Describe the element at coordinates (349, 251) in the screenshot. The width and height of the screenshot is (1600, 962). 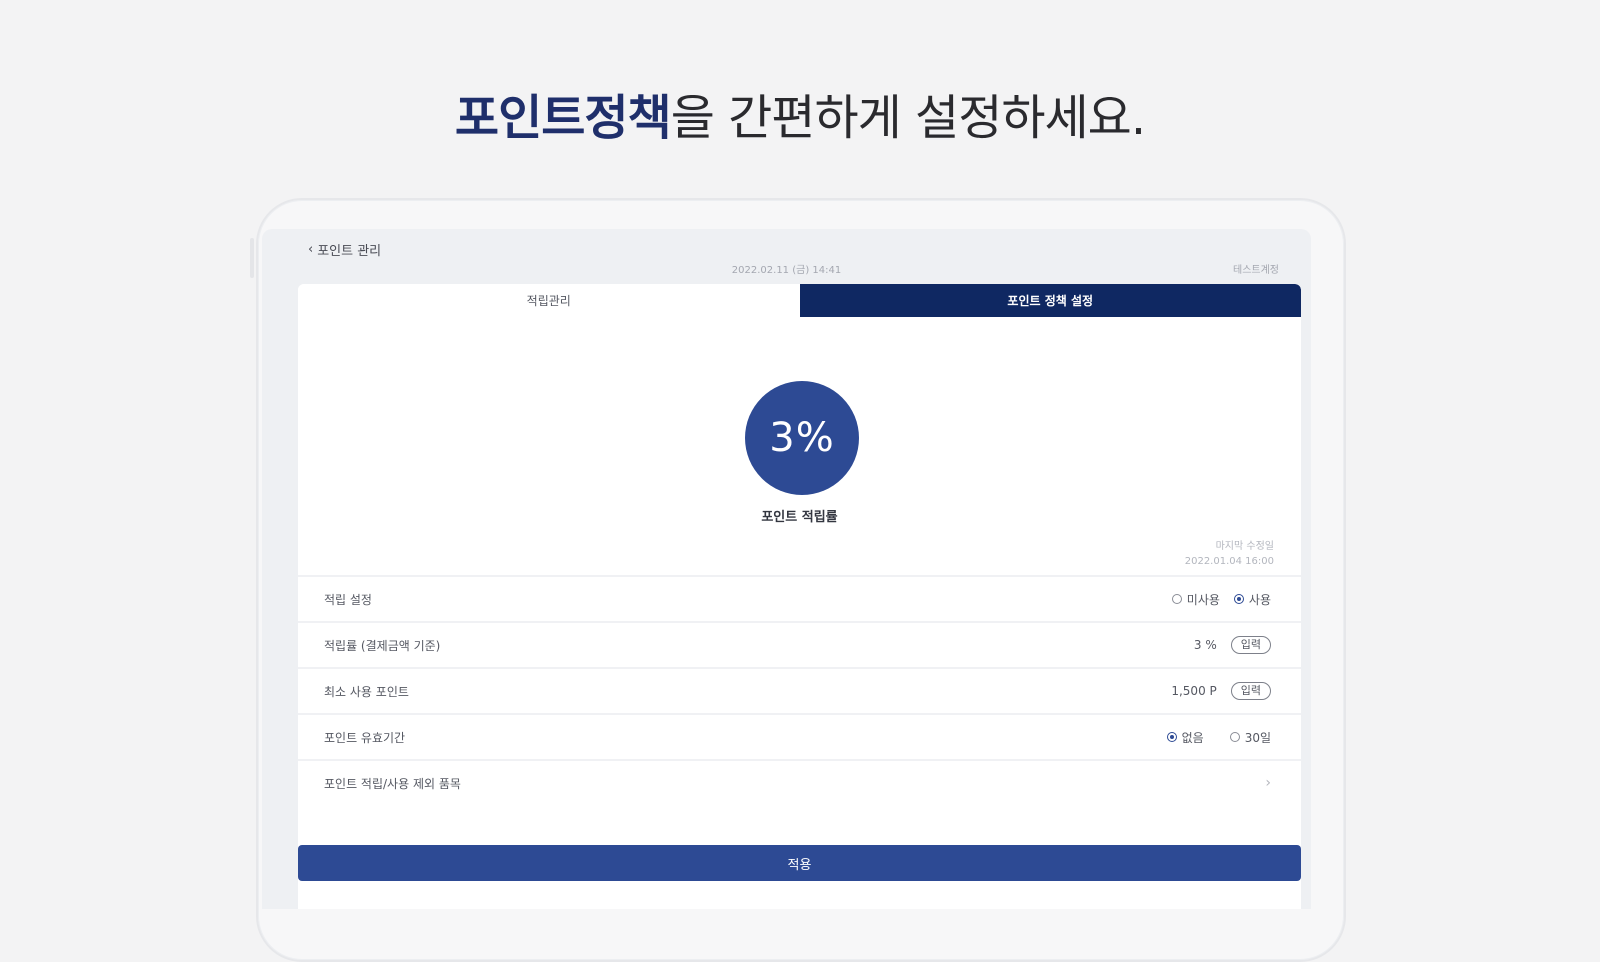
I see `back-label: 포인트 관리` at that location.